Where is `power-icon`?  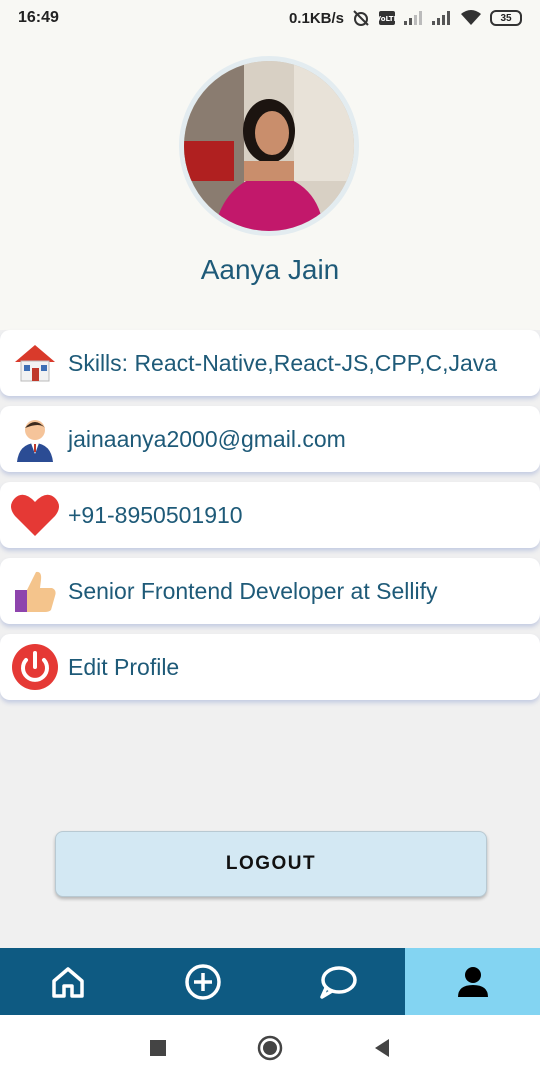 power-icon is located at coordinates (35, 667).